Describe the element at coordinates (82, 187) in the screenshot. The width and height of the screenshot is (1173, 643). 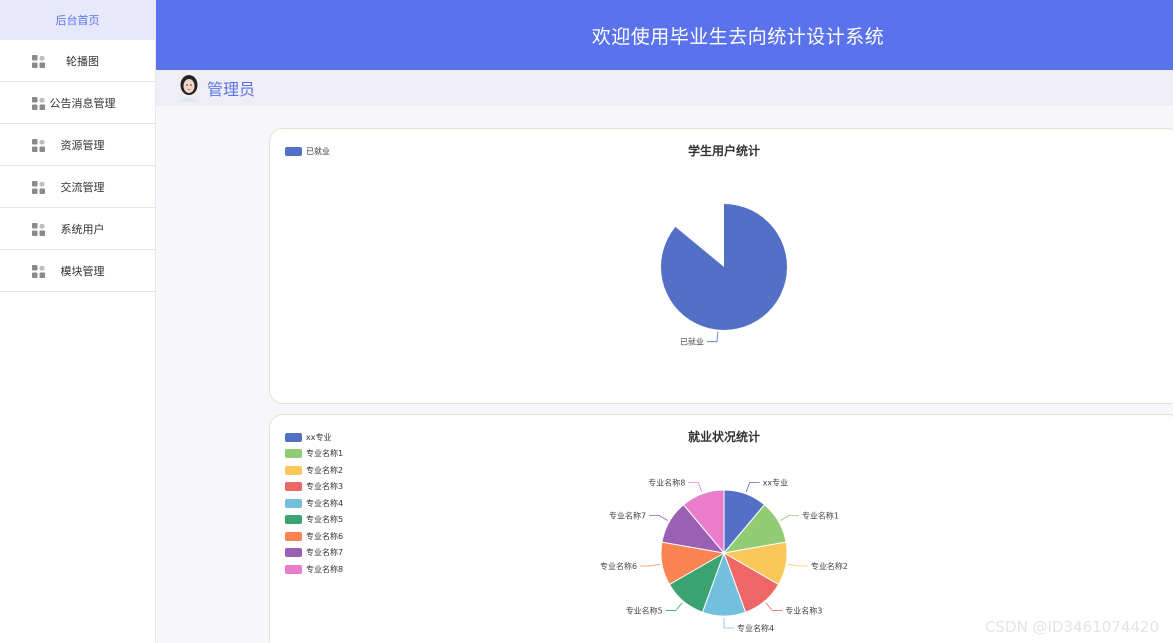
I see `sidebar-item-label: 交流管理` at that location.